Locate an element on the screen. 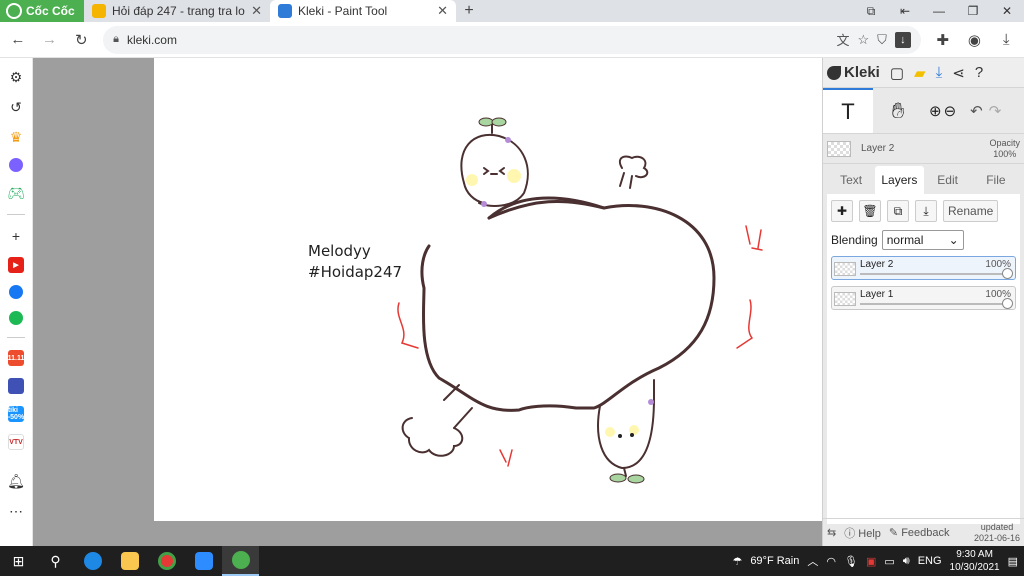 The width and height of the screenshot is (1024, 576). redo-icon: ↷ is located at coordinates (995, 111).